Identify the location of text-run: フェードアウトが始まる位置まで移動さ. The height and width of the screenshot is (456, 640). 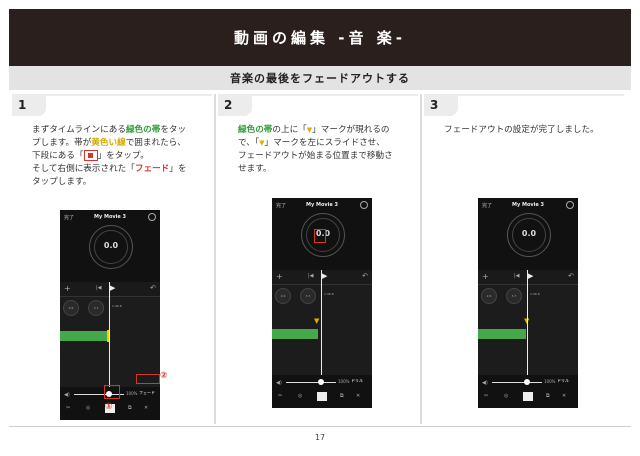
(315, 156).